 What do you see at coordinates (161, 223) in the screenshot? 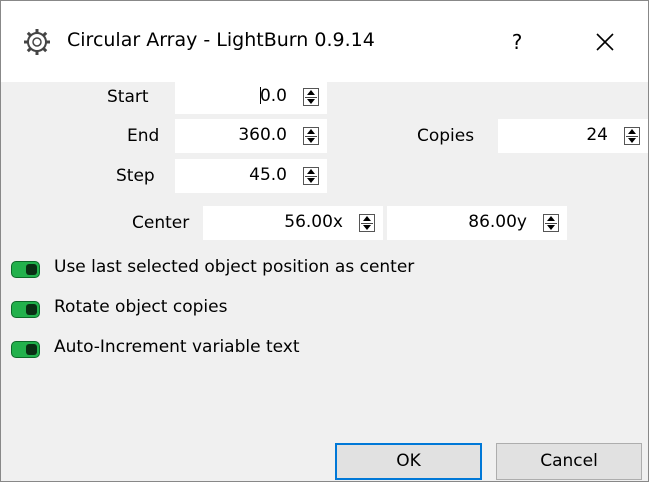
I see `center-label: Center` at bounding box center [161, 223].